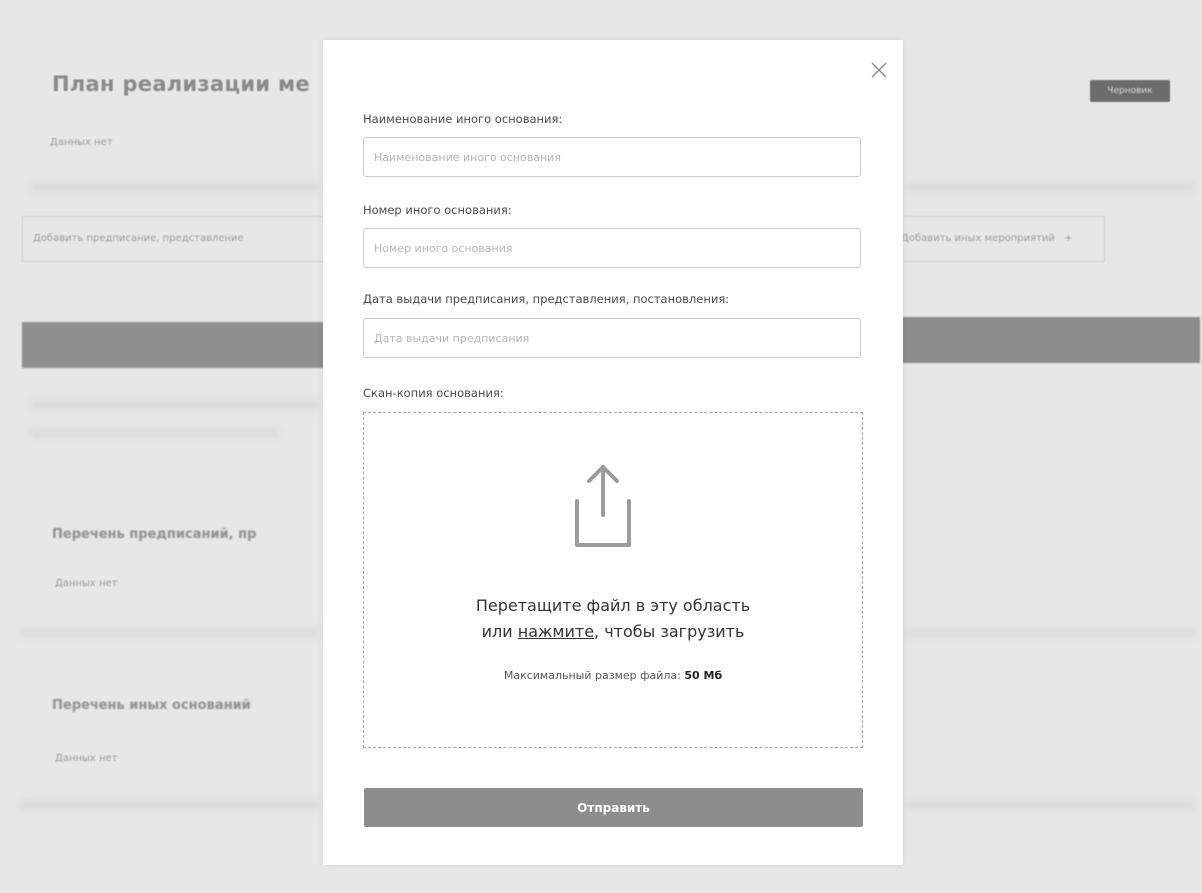  What do you see at coordinates (669, 631) in the screenshot?
I see `dropzone-upload-text: , чтобы загрузить` at bounding box center [669, 631].